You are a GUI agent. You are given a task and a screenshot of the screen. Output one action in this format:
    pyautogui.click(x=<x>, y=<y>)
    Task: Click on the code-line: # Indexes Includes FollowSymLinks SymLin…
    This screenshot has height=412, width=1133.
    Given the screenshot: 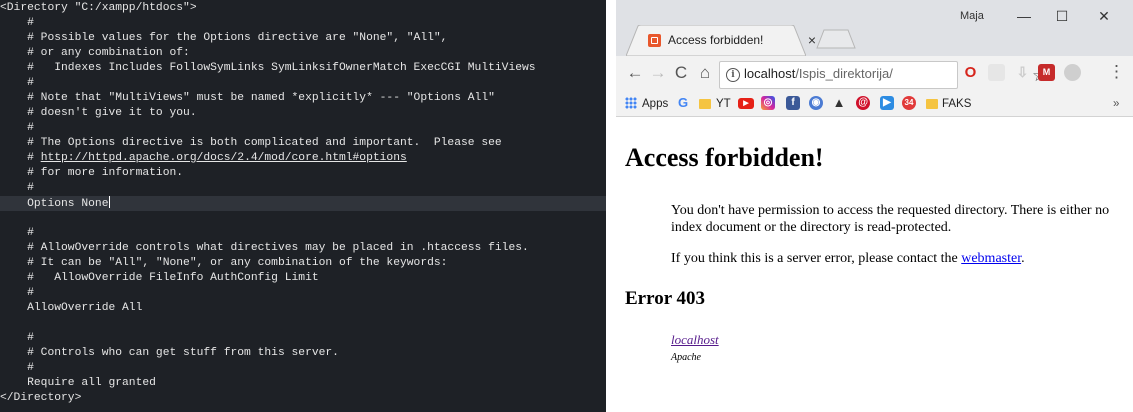 What is the action you would take?
    pyautogui.click(x=303, y=68)
    